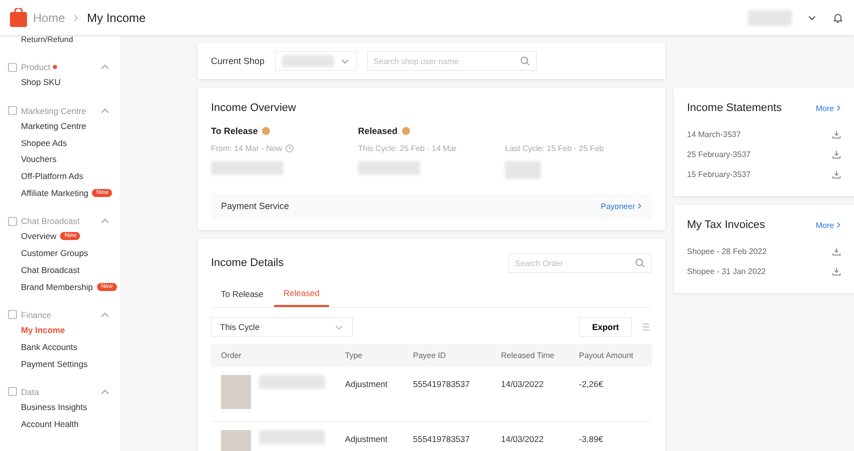  I want to click on sidebar-section-title: Product, so click(35, 67).